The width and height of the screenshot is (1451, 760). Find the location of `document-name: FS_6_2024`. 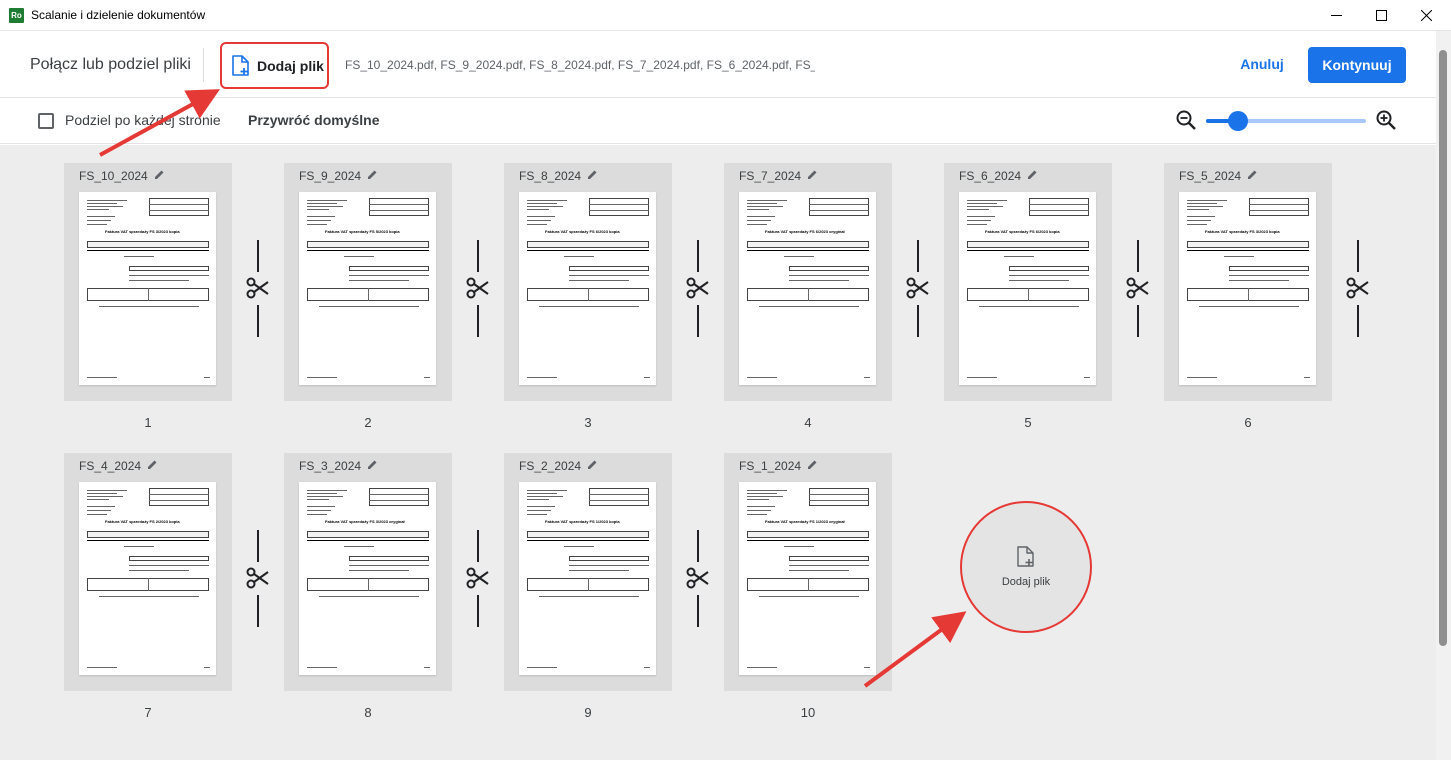

document-name: FS_6_2024 is located at coordinates (990, 176).